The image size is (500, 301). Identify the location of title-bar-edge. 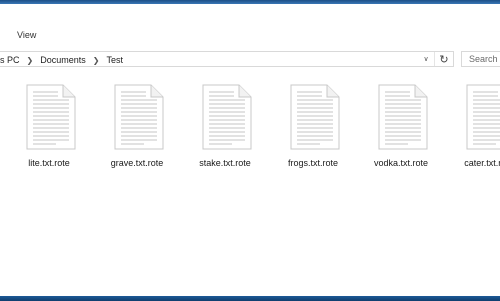
(250, 2).